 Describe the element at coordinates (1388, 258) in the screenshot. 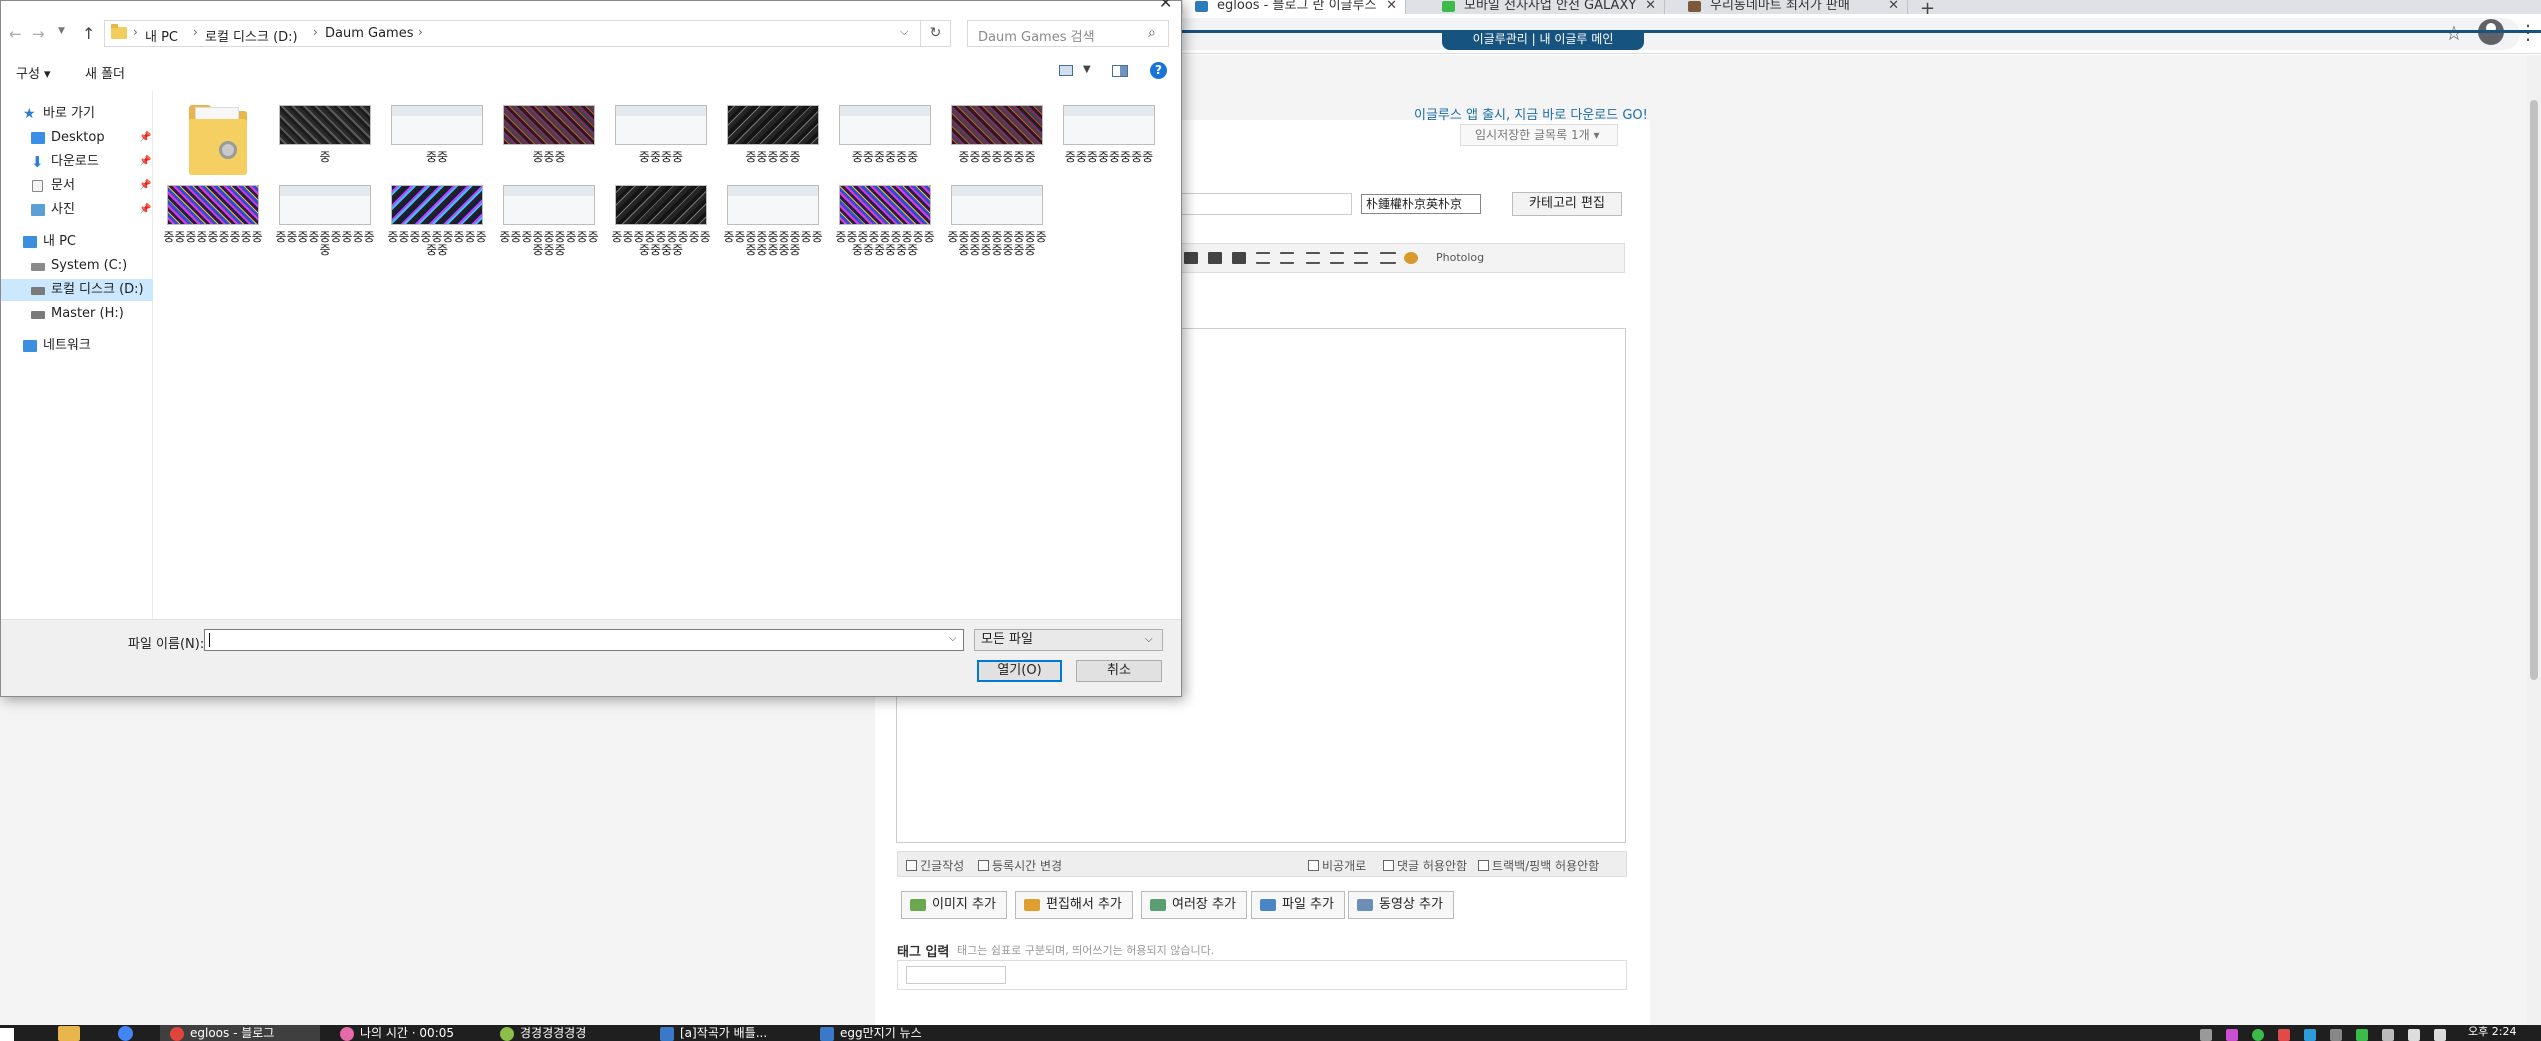

I see `link-icon` at that location.